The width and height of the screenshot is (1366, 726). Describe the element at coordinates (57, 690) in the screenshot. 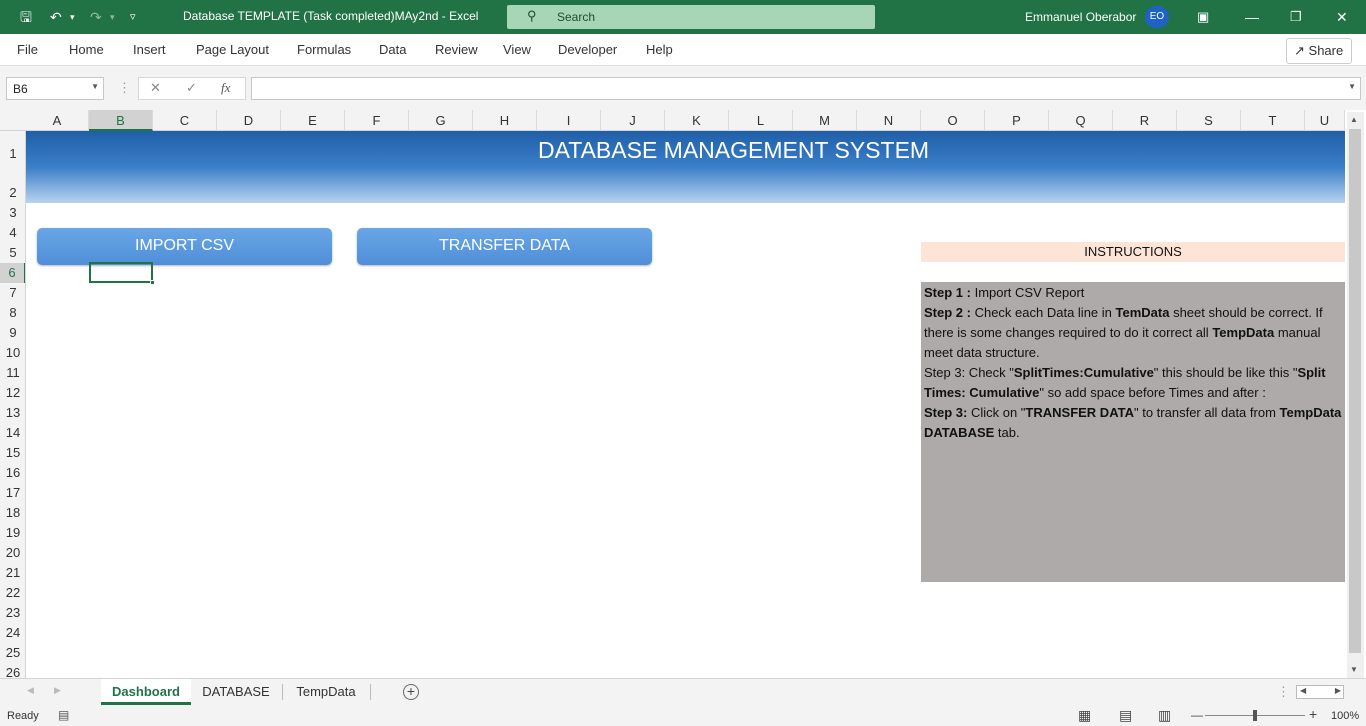

I see `next-sheet-icon: ▶` at that location.